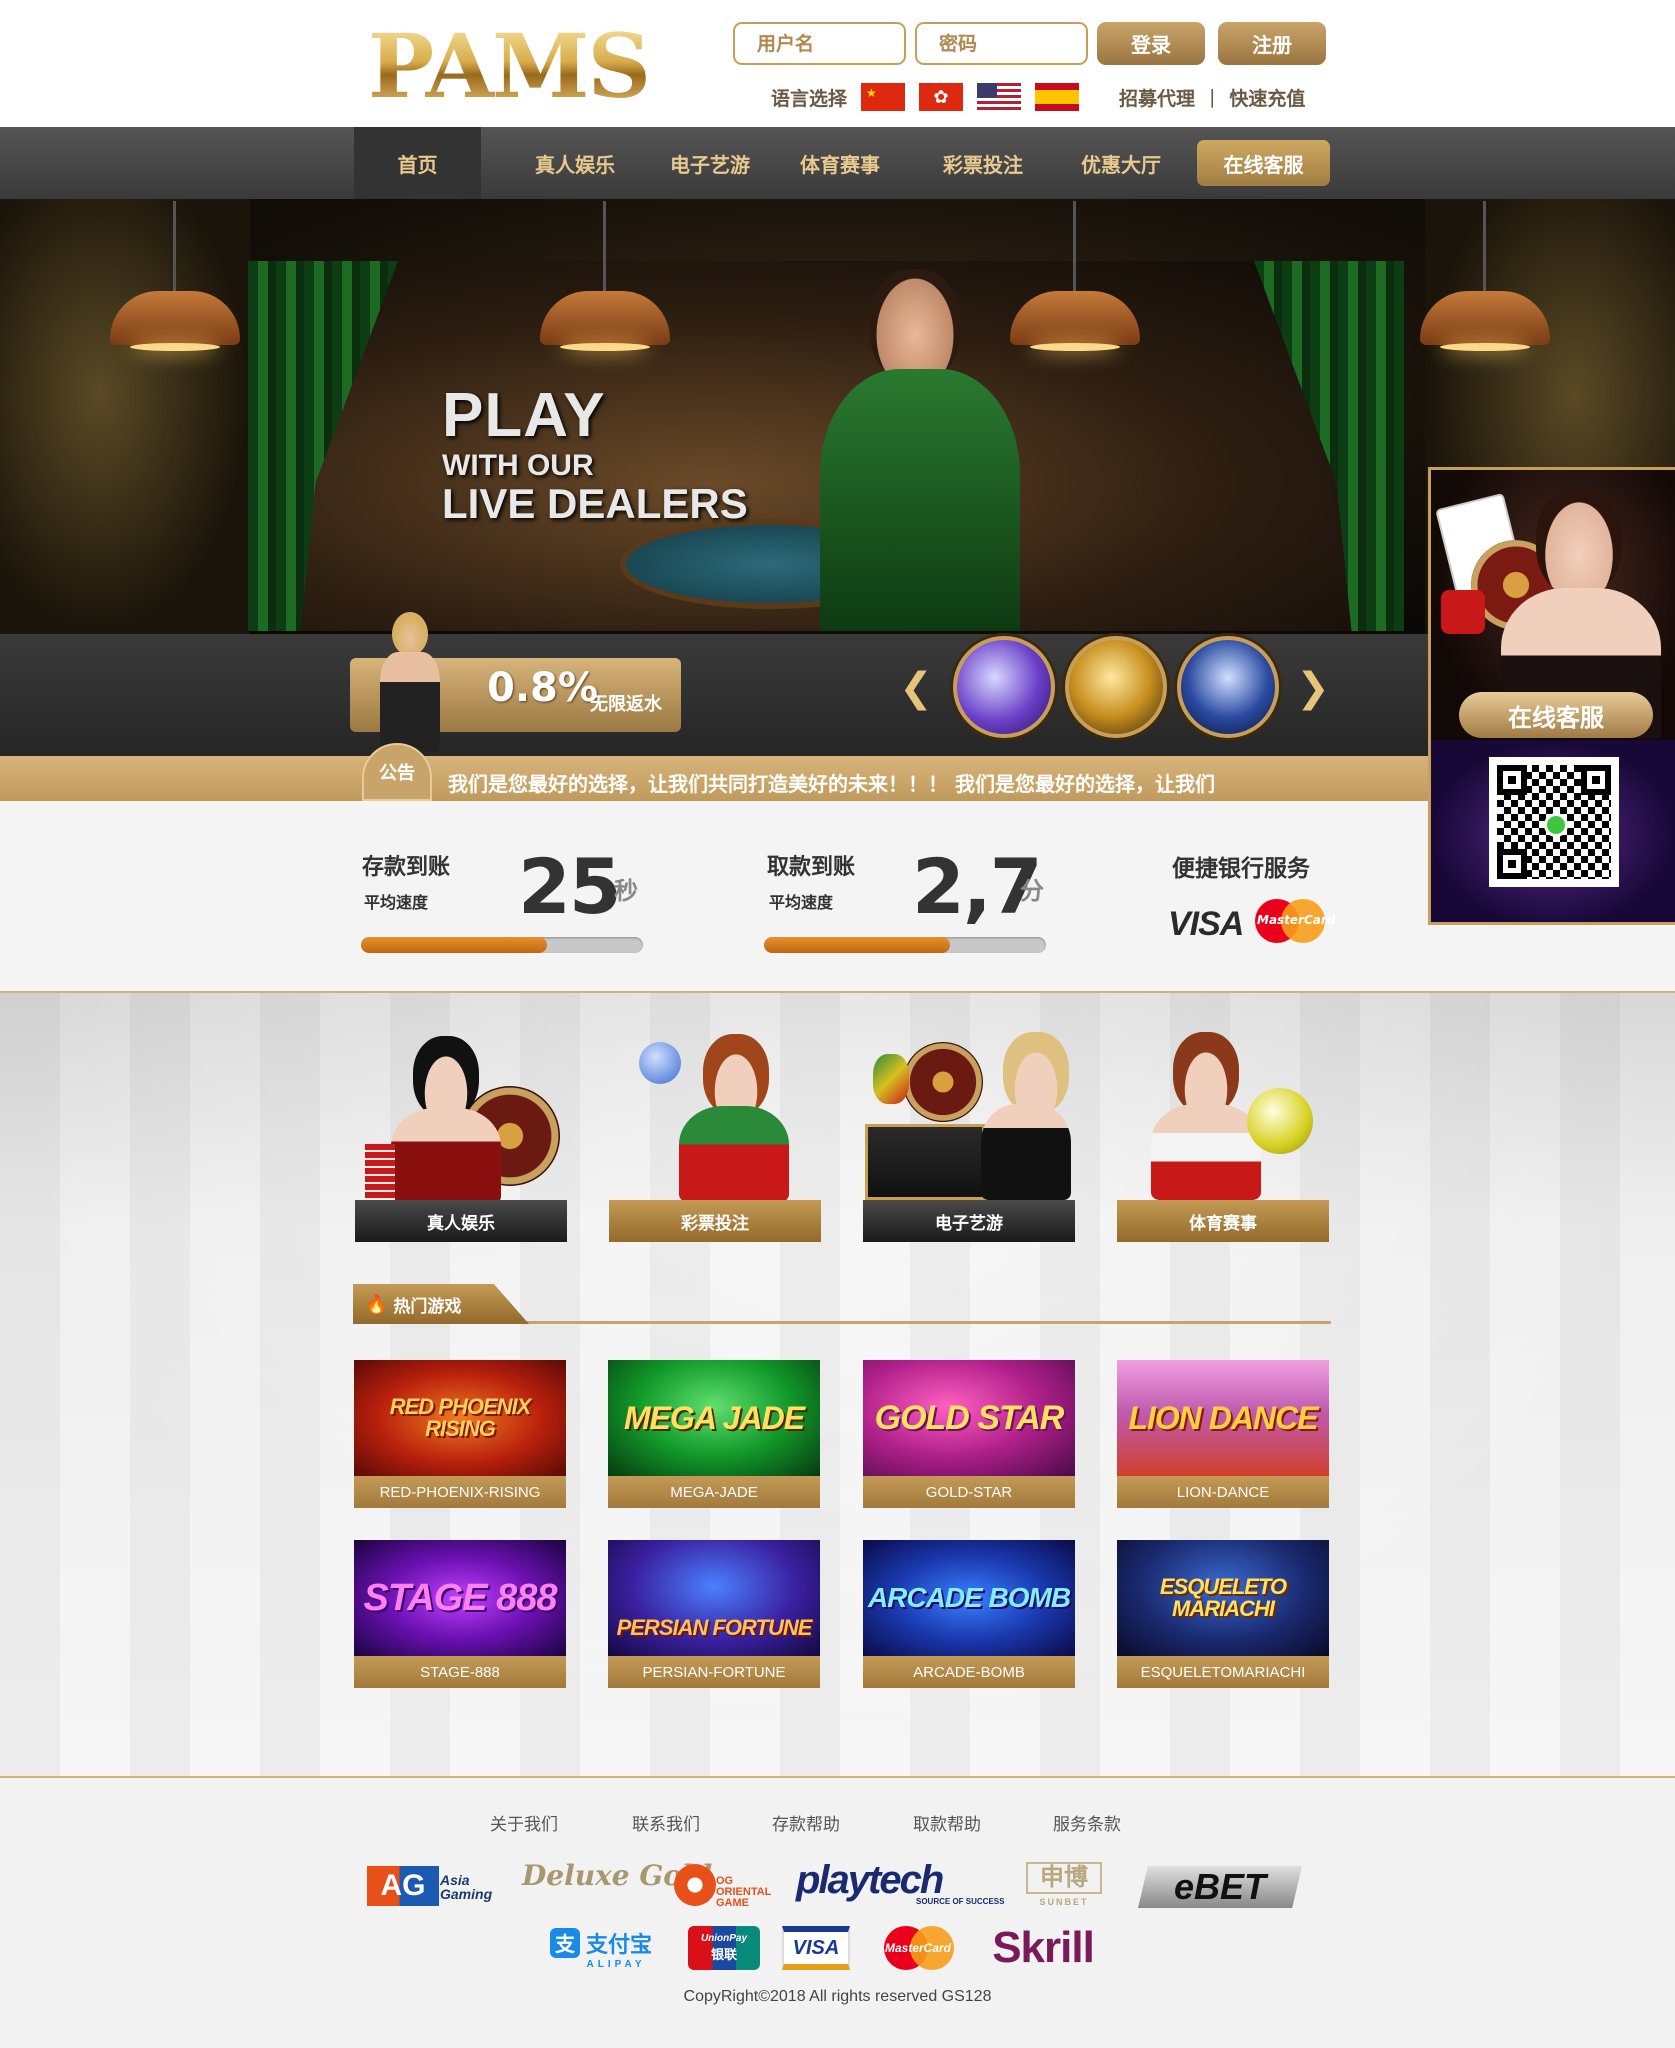 This screenshot has width=1675, height=2048. I want to click on ag-logo-text: Asia Gaming, so click(466, 1887).